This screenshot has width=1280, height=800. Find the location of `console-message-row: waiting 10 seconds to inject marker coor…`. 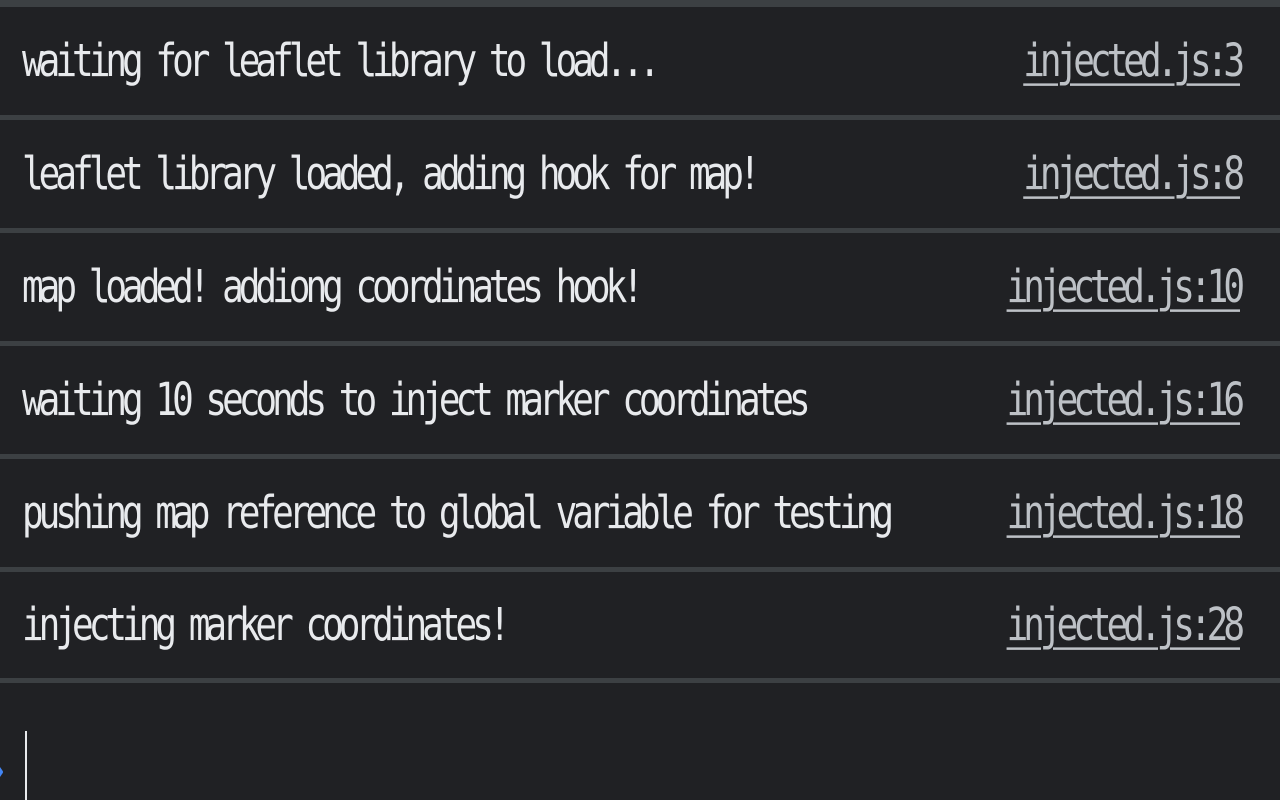

console-message-row: waiting 10 seconds to inject marker coor… is located at coordinates (640, 402).